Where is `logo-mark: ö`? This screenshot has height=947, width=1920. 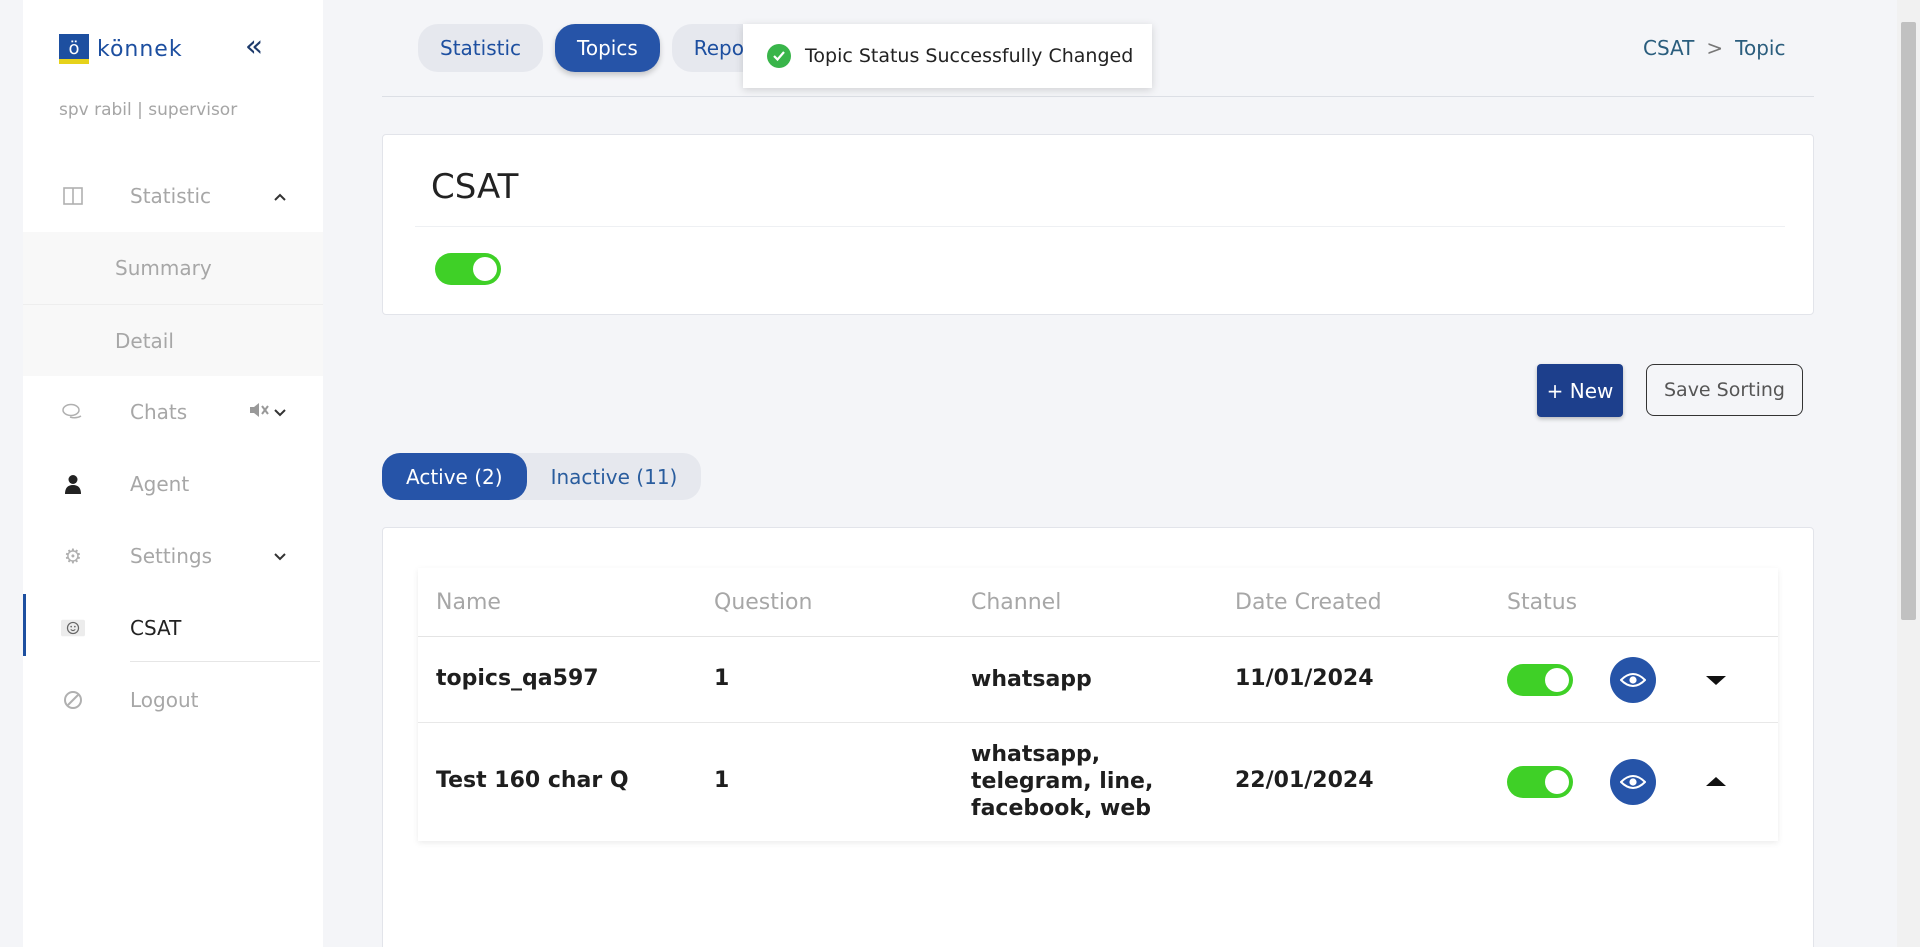
logo-mark: ö is located at coordinates (74, 49).